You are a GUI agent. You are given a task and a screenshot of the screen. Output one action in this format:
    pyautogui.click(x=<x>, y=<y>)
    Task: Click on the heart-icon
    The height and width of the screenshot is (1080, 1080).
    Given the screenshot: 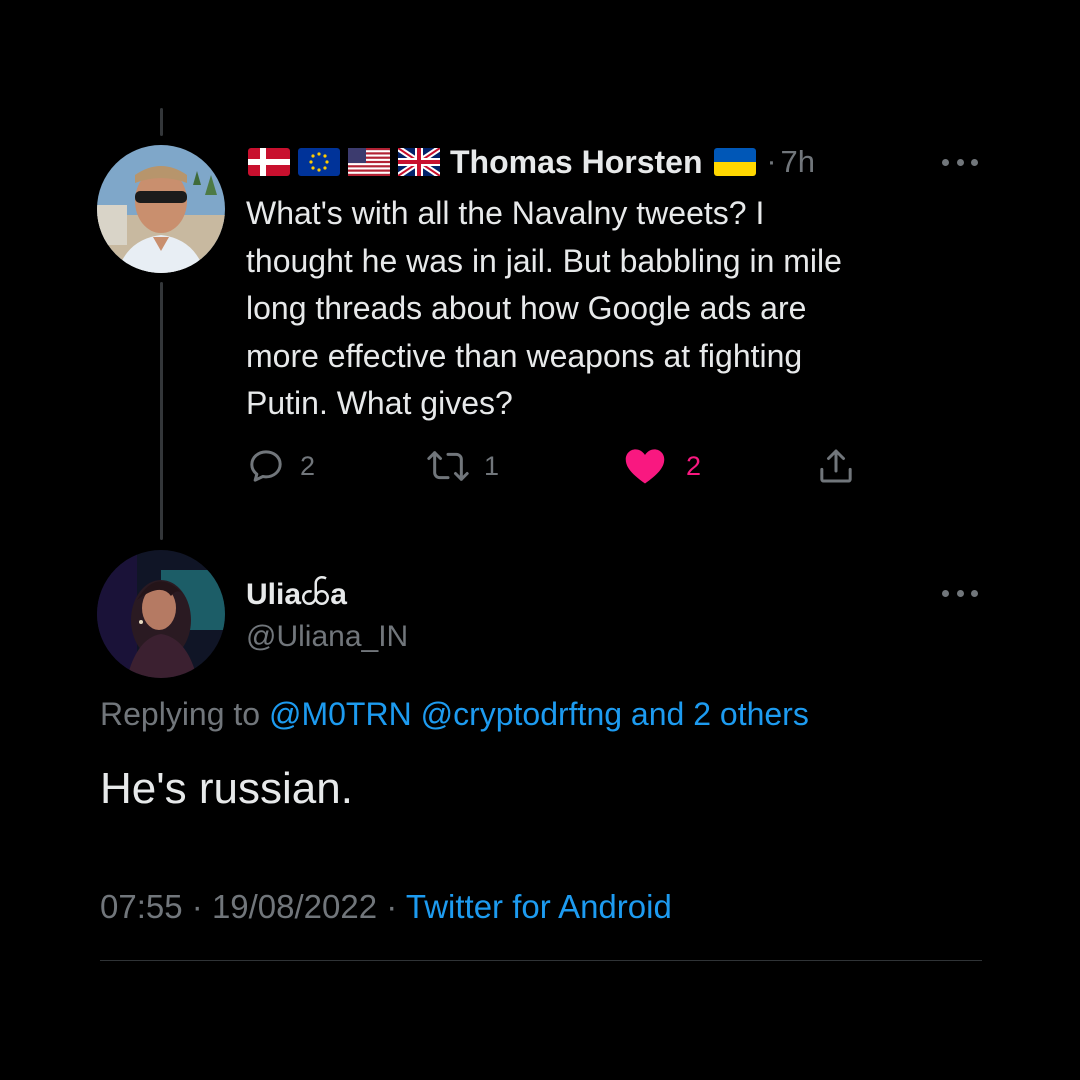 What is the action you would take?
    pyautogui.click(x=645, y=466)
    